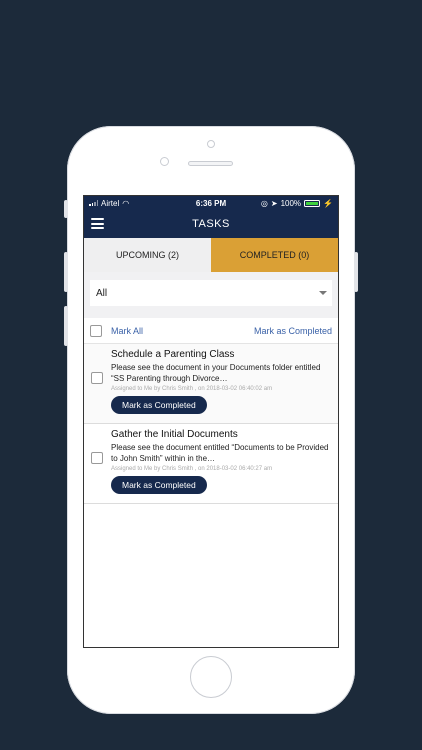 The width and height of the screenshot is (422, 750). Describe the element at coordinates (221, 354) in the screenshot. I see `task-title: Schedule a Parenting Class` at that location.